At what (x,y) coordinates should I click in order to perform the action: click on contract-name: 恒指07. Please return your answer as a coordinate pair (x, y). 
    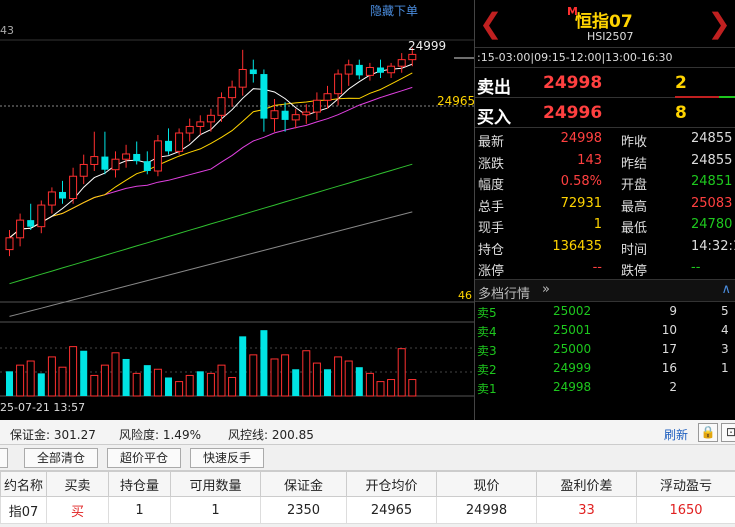
    Looking at the image, I should click on (604, 22).